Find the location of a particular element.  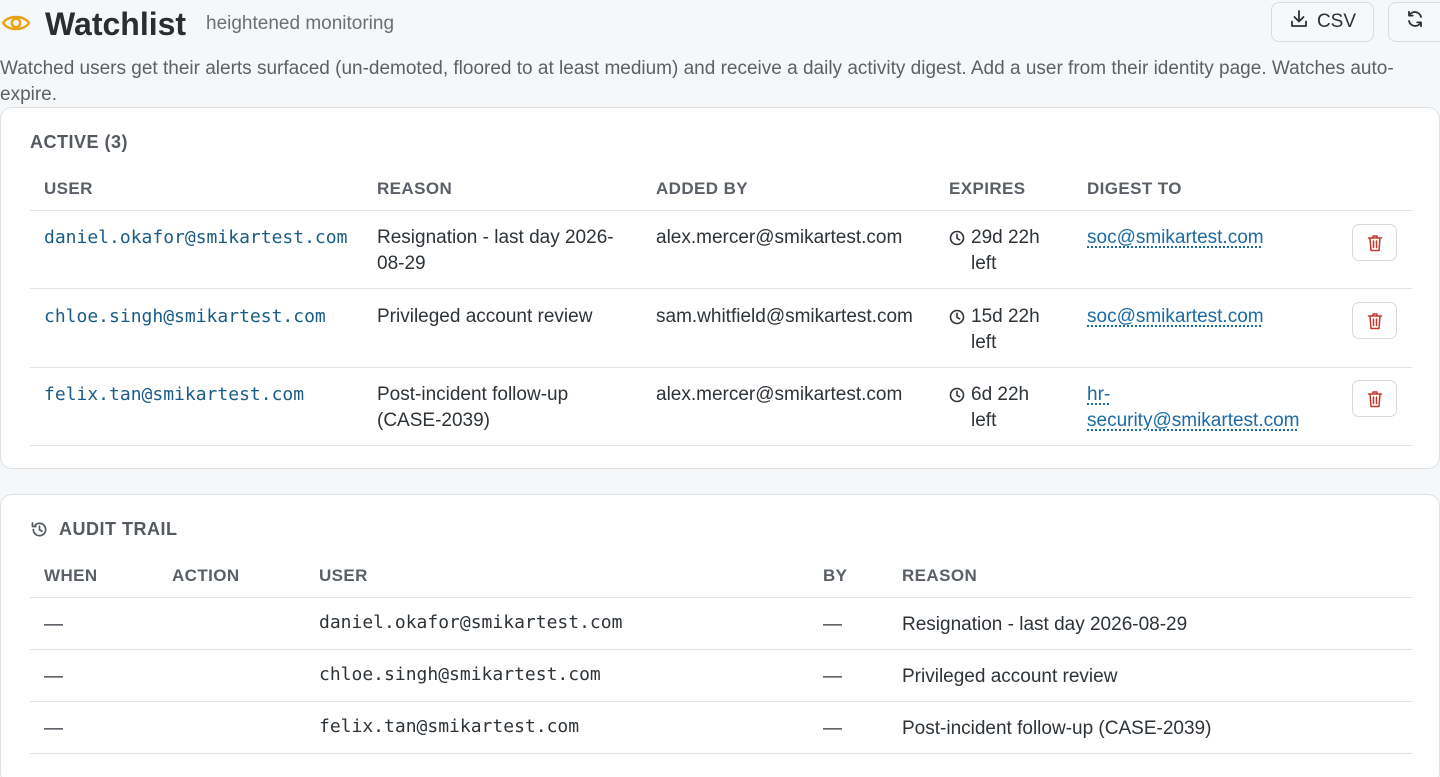

column-header-digest-to: DIGEST TO is located at coordinates (1134, 188).